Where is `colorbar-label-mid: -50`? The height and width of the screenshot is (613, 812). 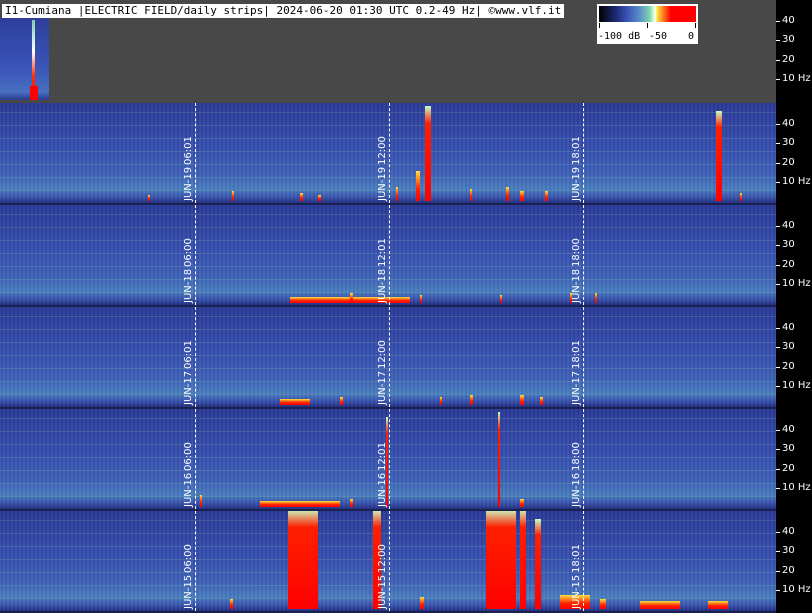 colorbar-label-mid: -50 is located at coordinates (658, 36).